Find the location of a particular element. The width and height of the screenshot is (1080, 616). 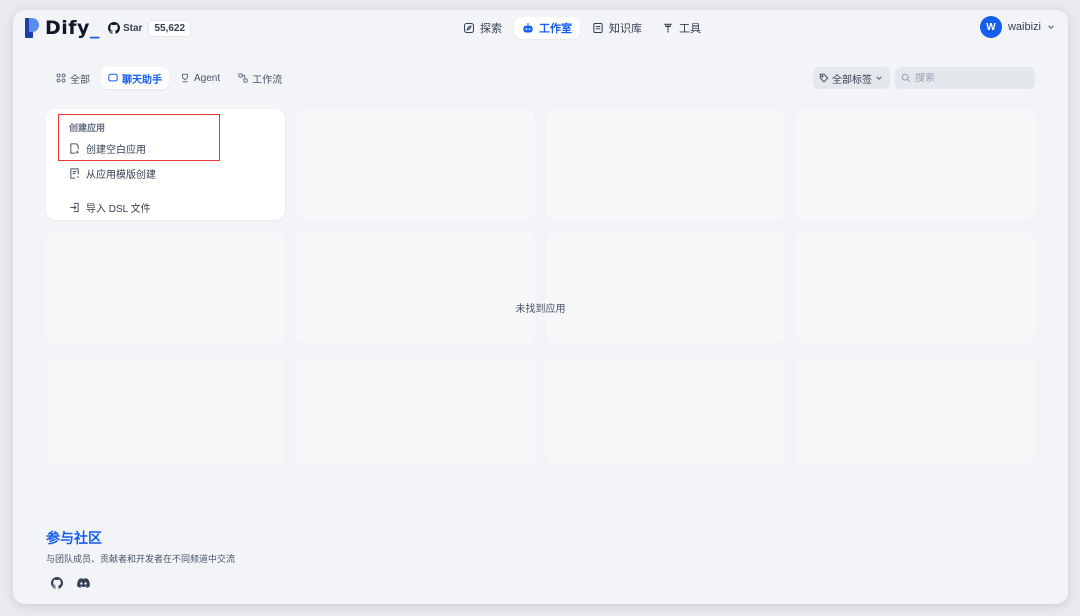

nav-explore: 探索 is located at coordinates (482, 28).